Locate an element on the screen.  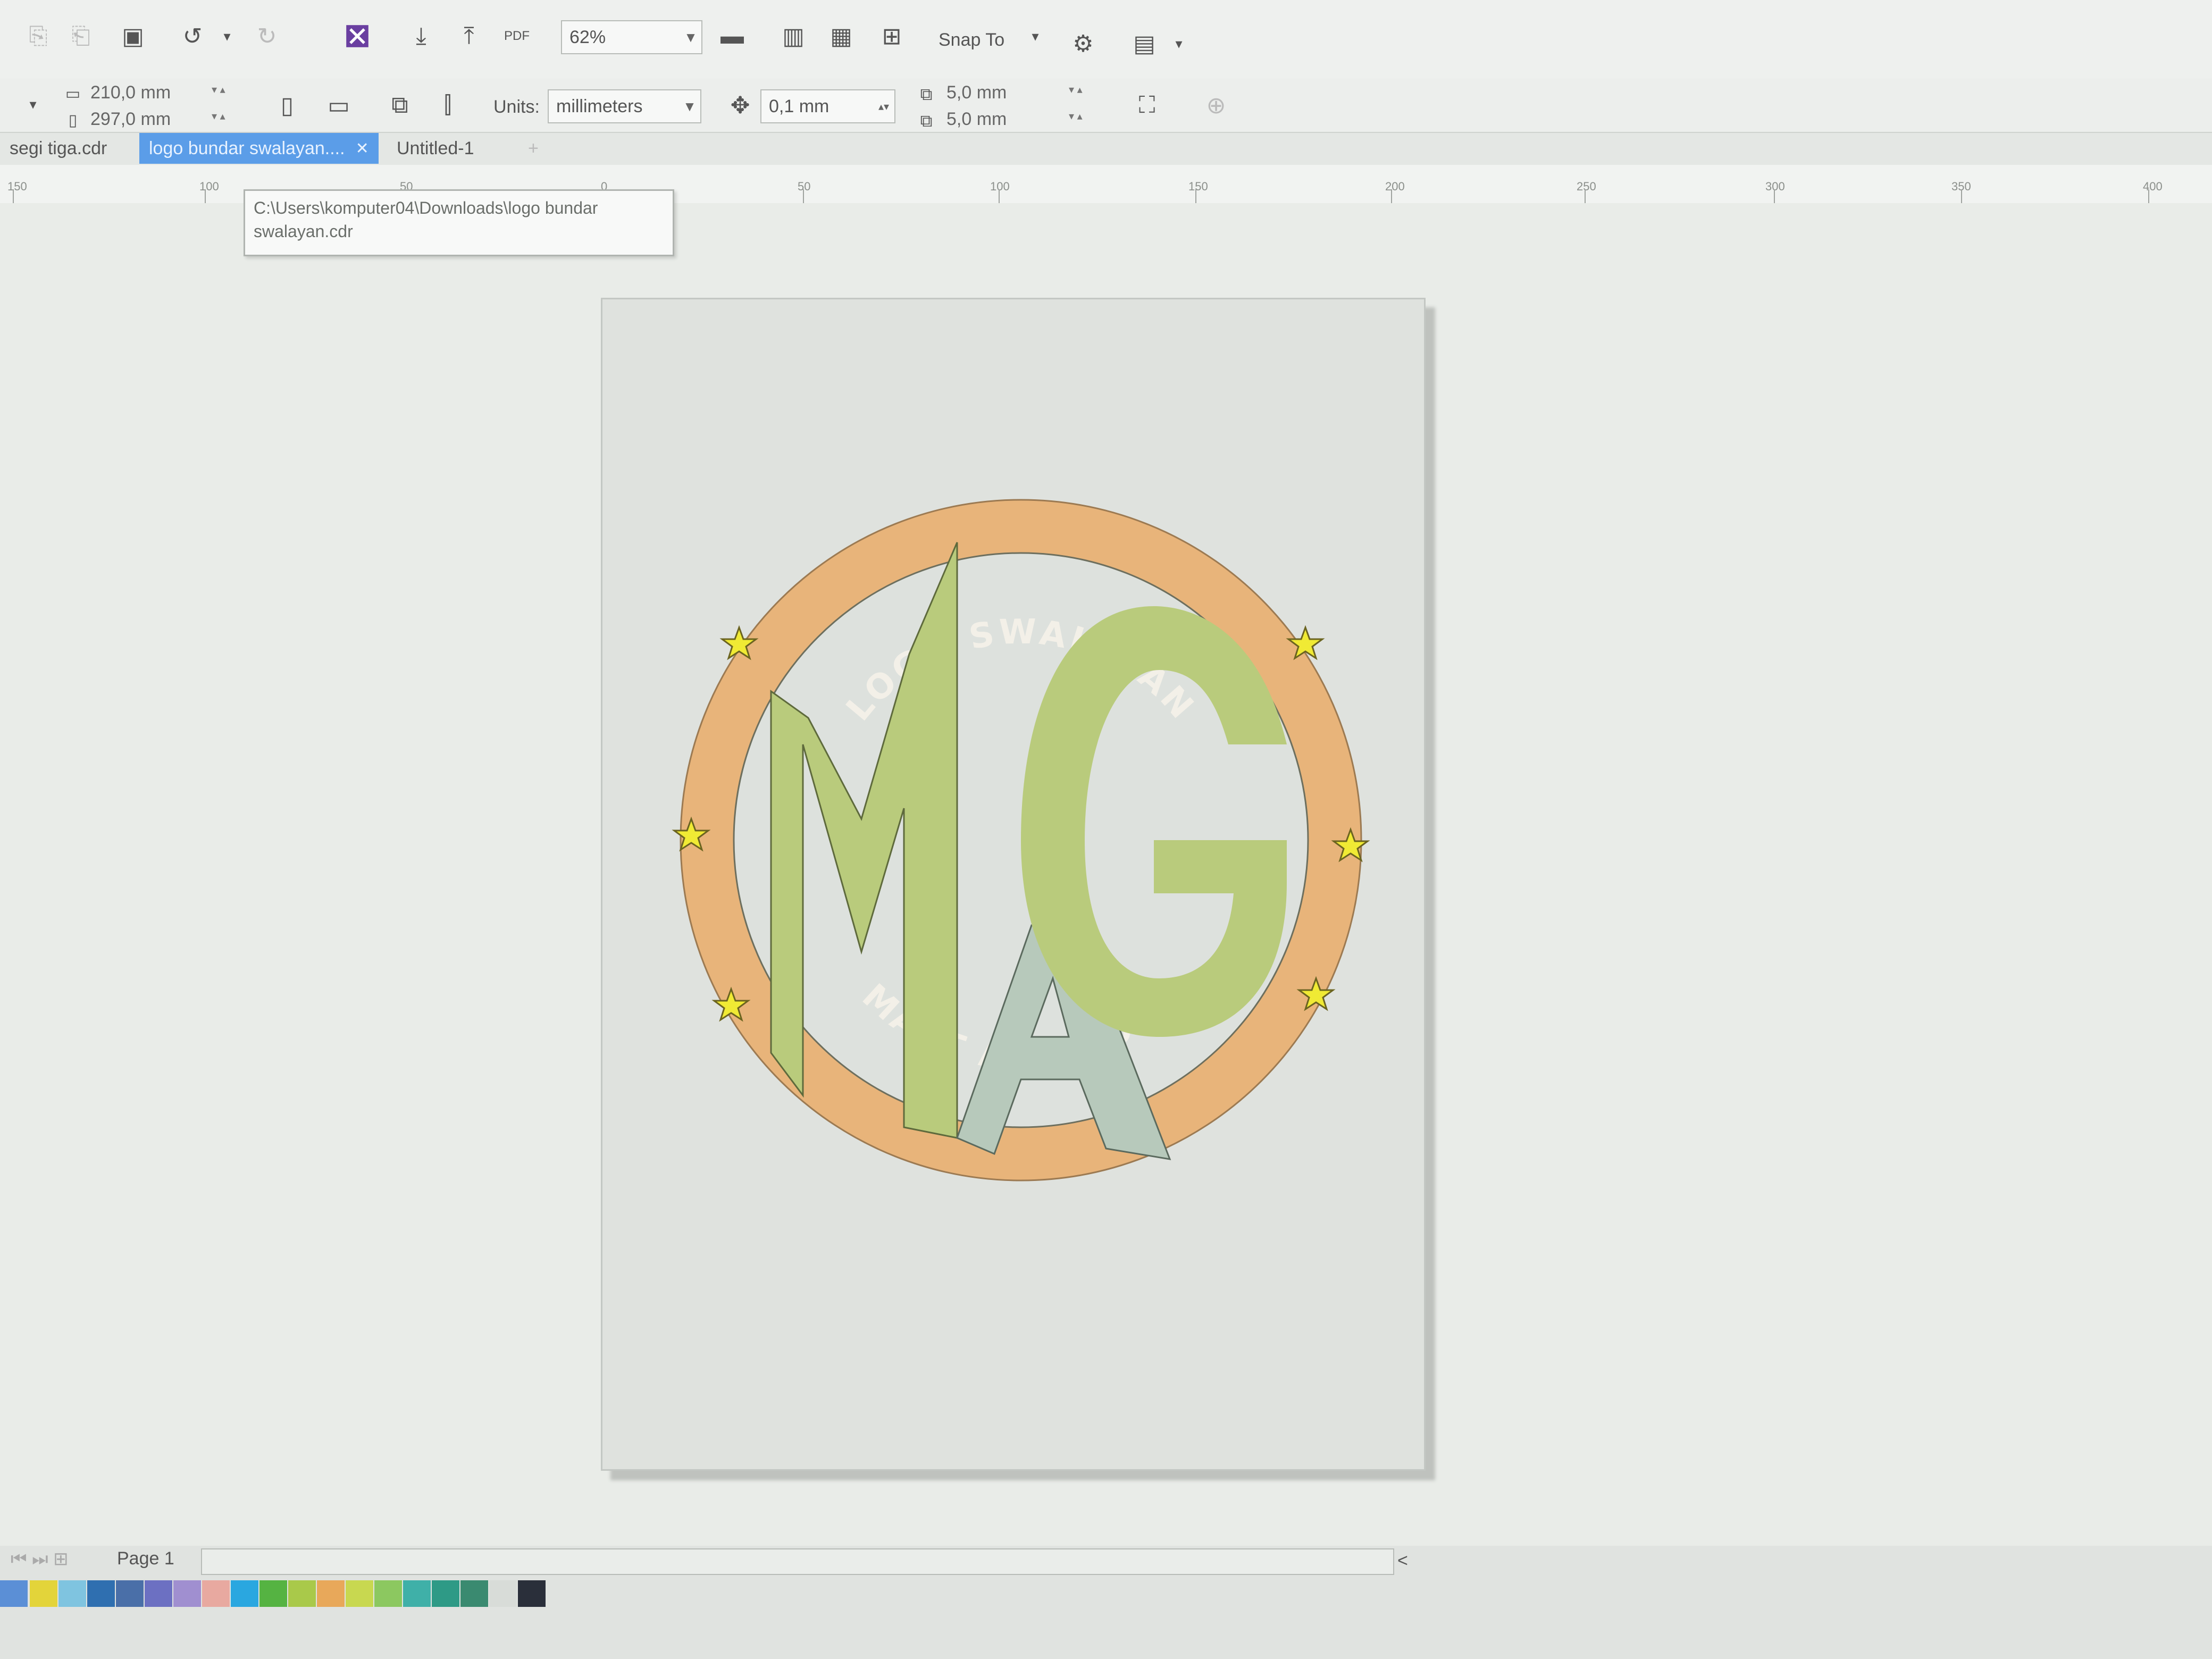
ruler-tick: 200 is located at coordinates (1395, 186).